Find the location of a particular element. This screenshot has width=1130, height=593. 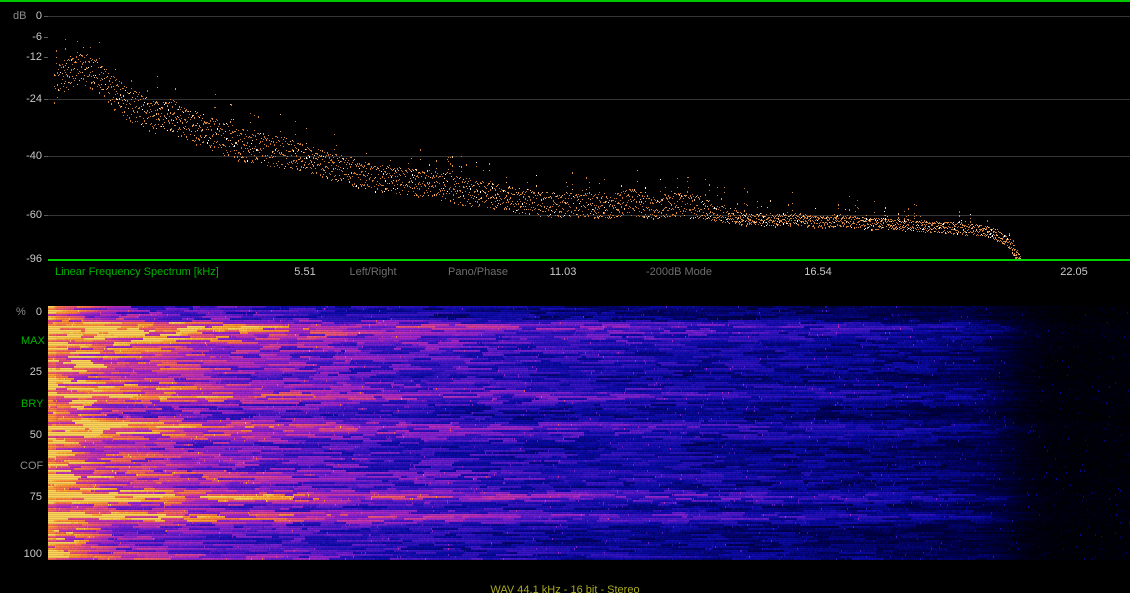

spectrum-ytick-96dB: -96 is located at coordinates (34, 259).